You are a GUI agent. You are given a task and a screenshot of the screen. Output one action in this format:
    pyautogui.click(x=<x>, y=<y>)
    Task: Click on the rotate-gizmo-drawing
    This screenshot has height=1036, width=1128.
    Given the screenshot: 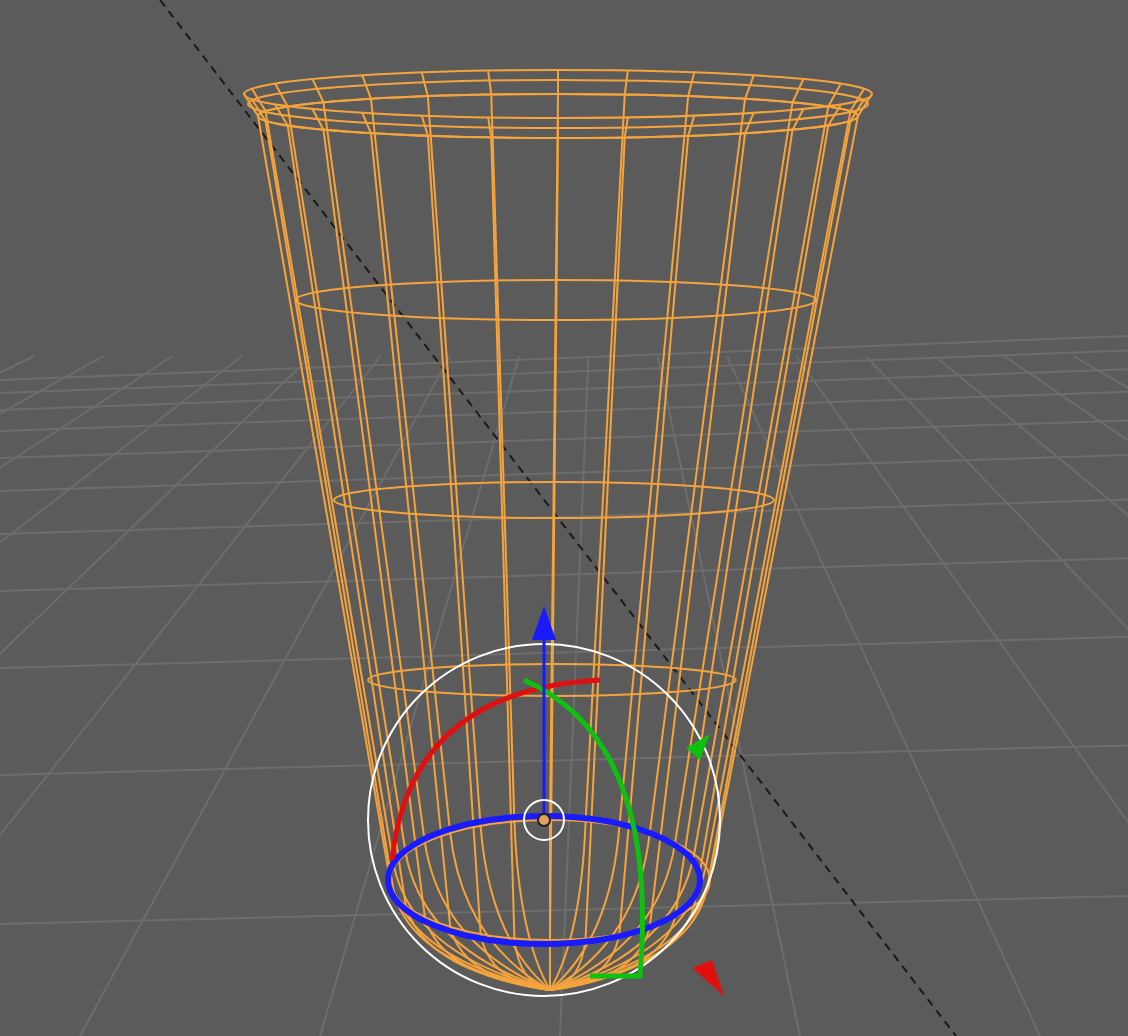 What is the action you would take?
    pyautogui.click(x=545, y=801)
    